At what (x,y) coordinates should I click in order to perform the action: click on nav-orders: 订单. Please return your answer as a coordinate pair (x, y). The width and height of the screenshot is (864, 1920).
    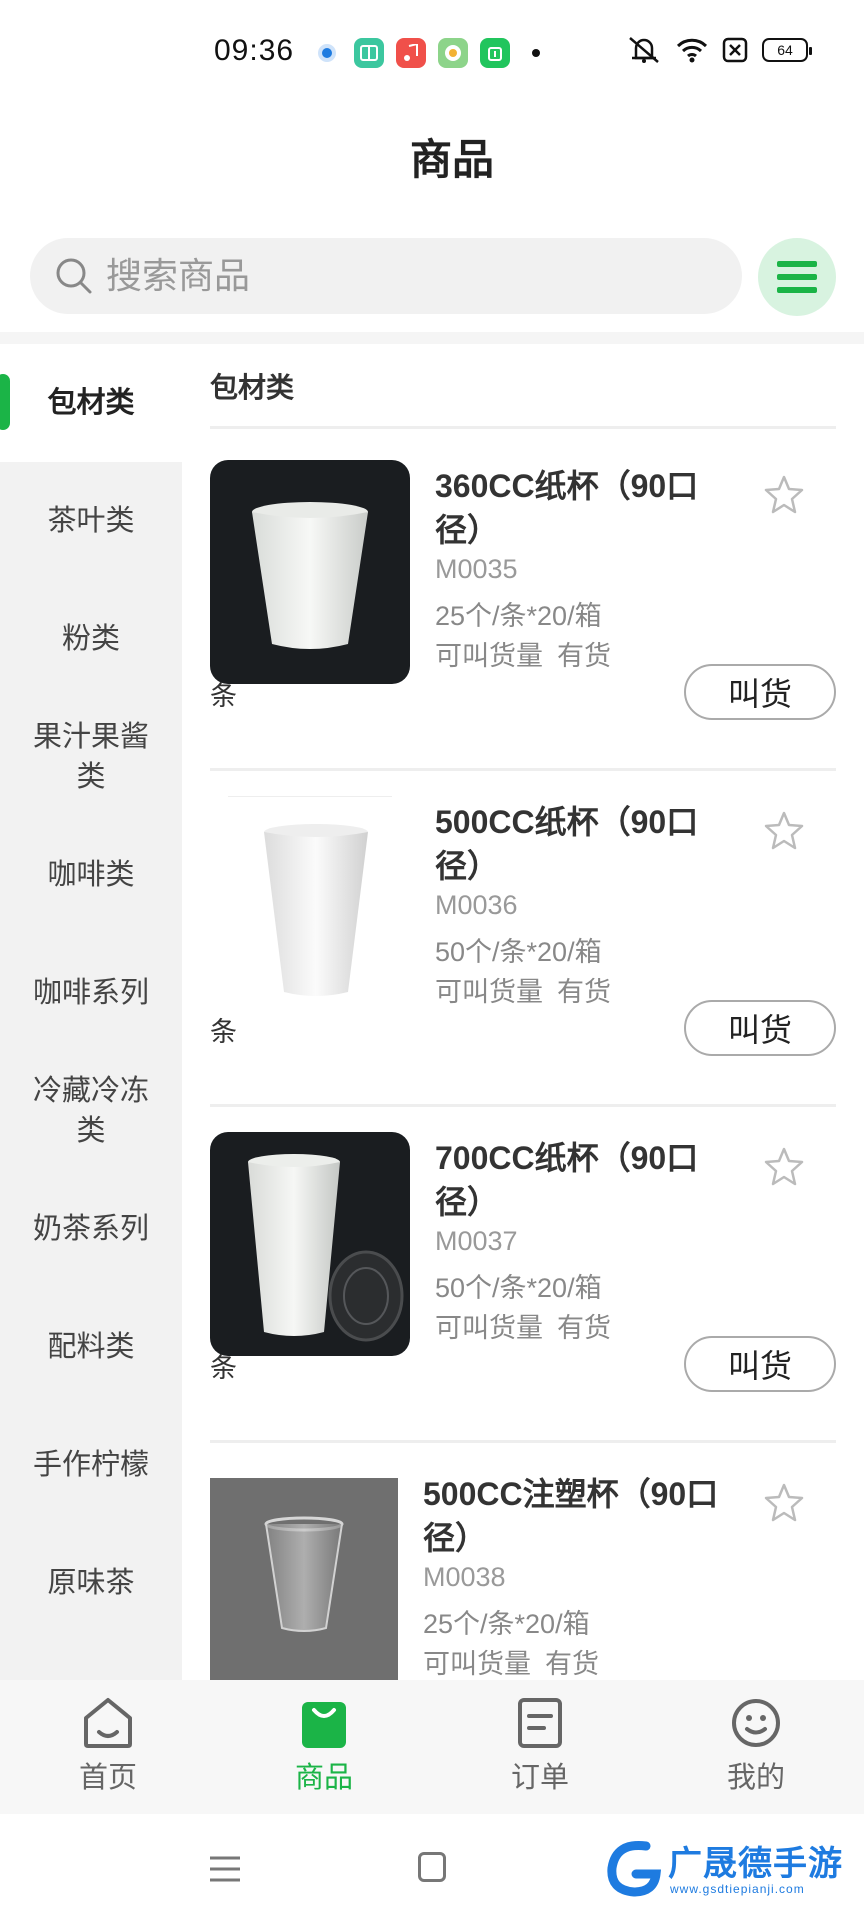
    Looking at the image, I should click on (540, 1747).